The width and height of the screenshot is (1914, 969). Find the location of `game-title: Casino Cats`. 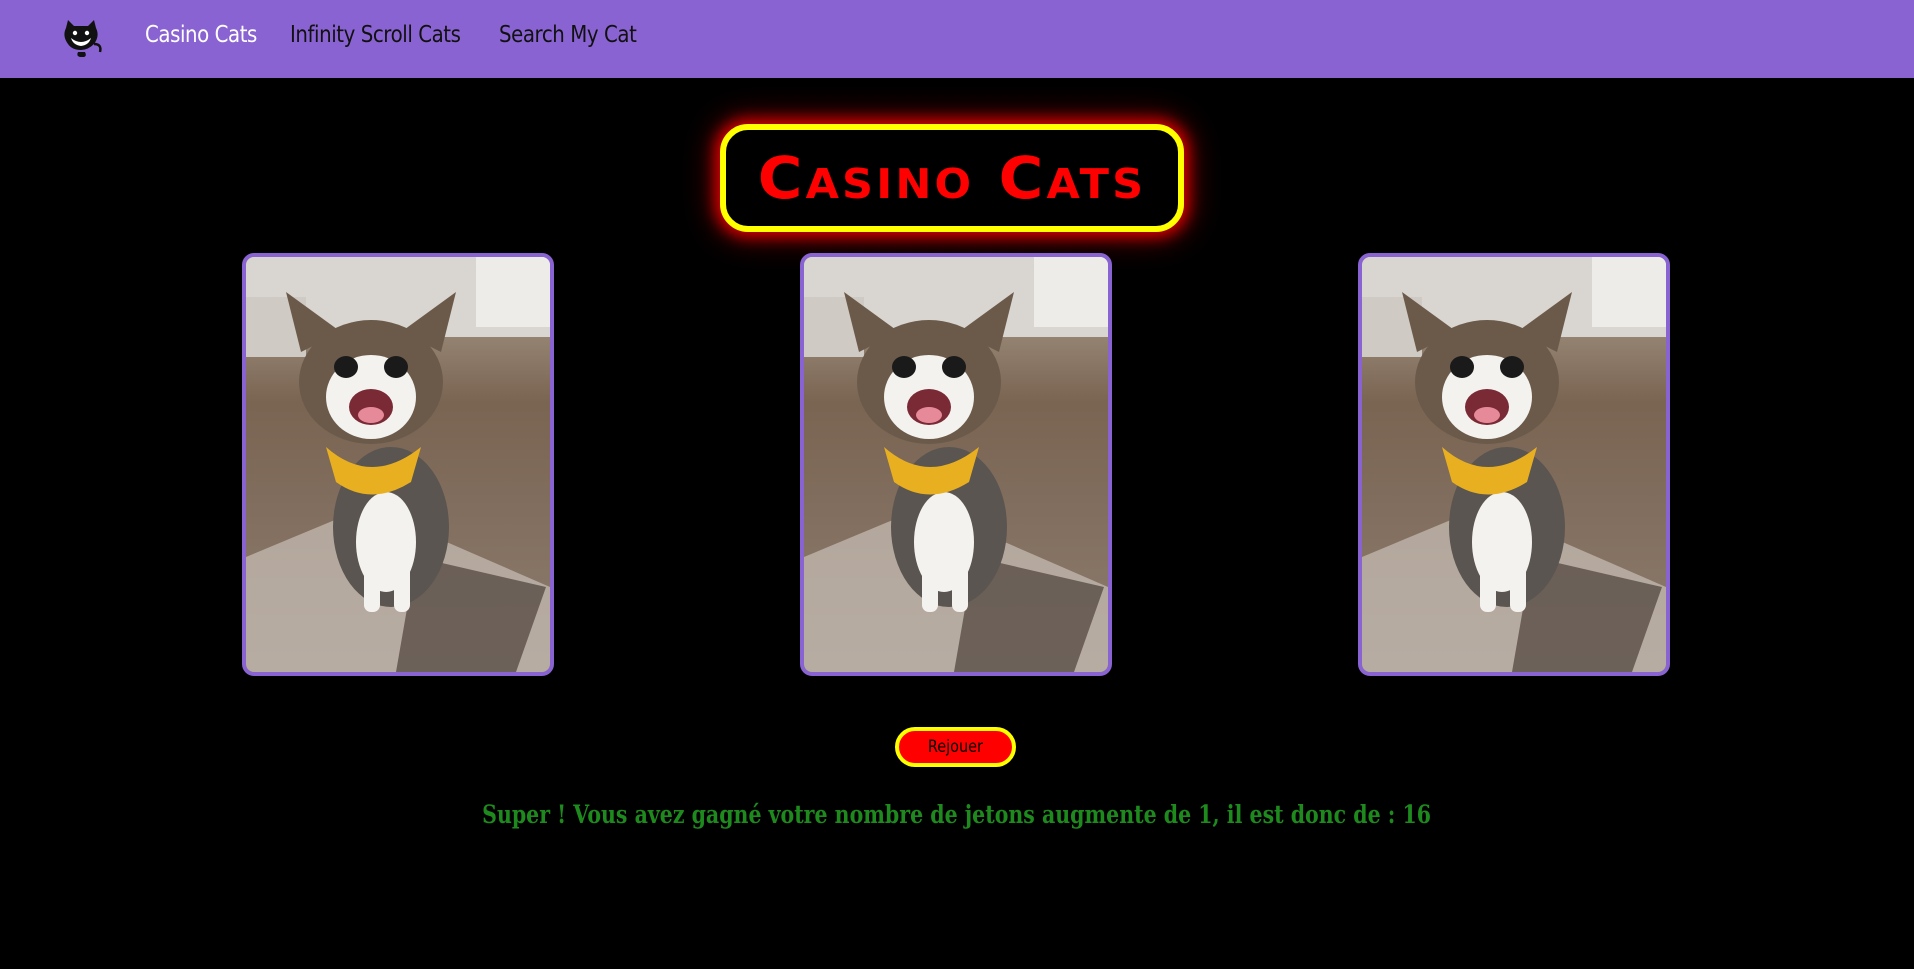

game-title: Casino Cats is located at coordinates (952, 178).